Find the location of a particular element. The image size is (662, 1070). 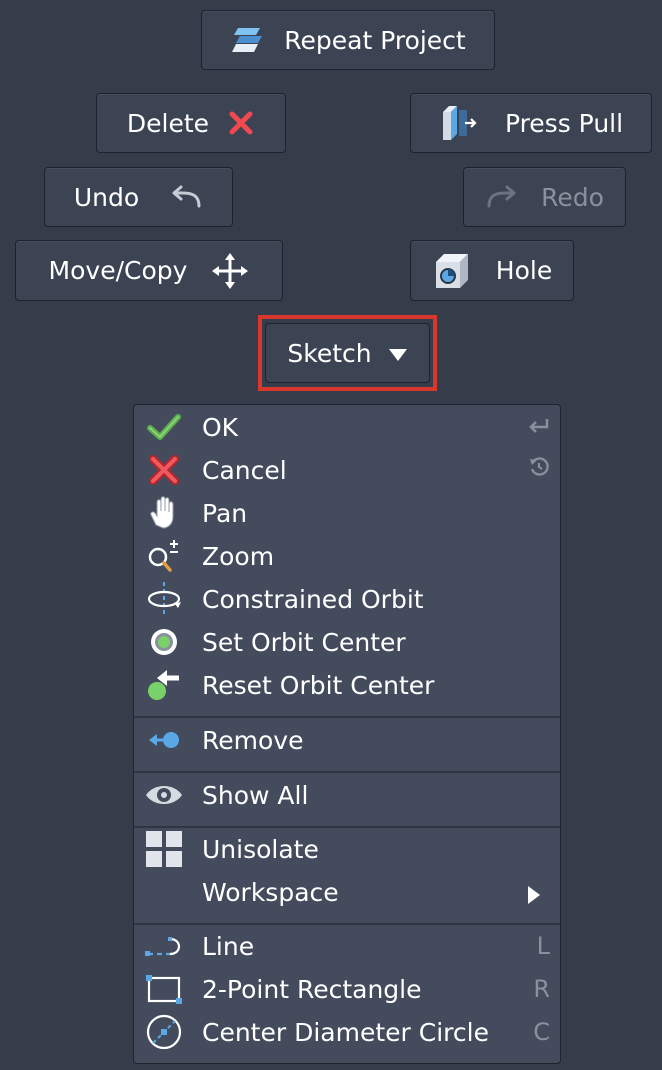

menu-item-label: Reset Orbit Center is located at coordinates (318, 685).